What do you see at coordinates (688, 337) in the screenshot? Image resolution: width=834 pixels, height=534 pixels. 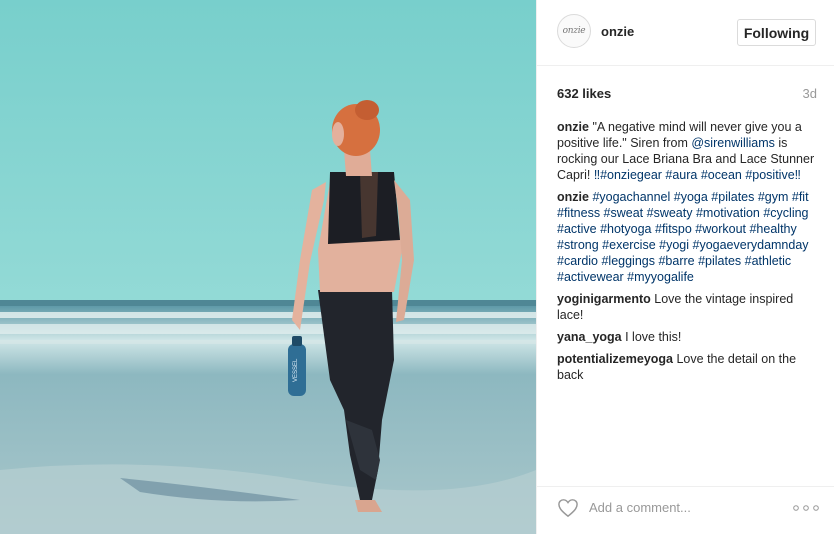 I see `list-item: yana_yoga I love this!` at bounding box center [688, 337].